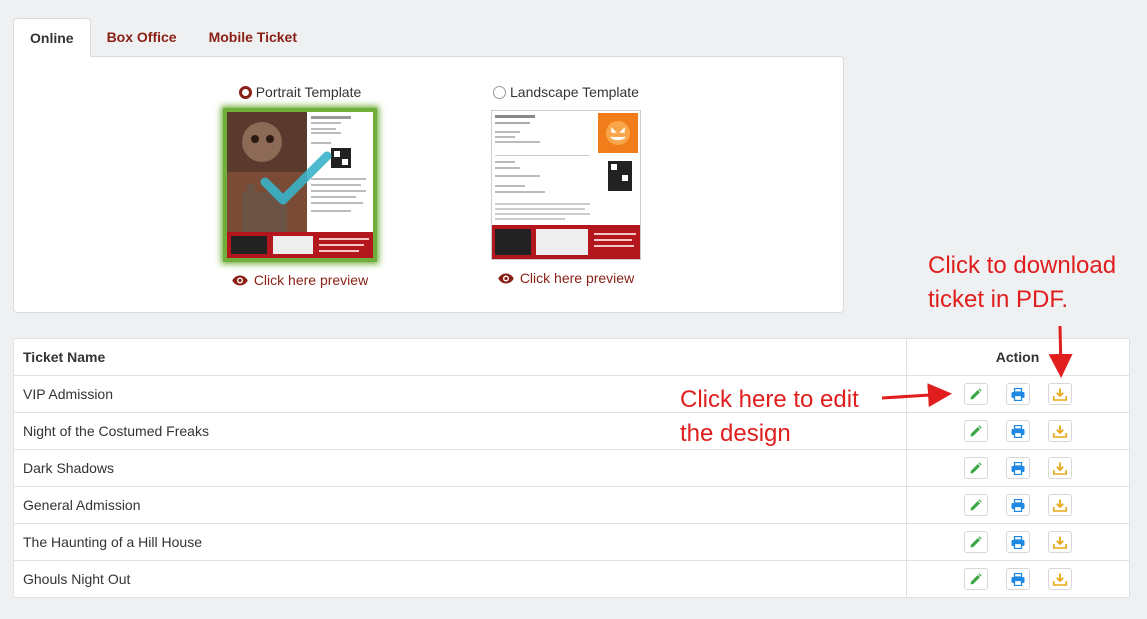 This screenshot has width=1147, height=619. Describe the element at coordinates (245, 92) in the screenshot. I see `portrait-radio` at that location.